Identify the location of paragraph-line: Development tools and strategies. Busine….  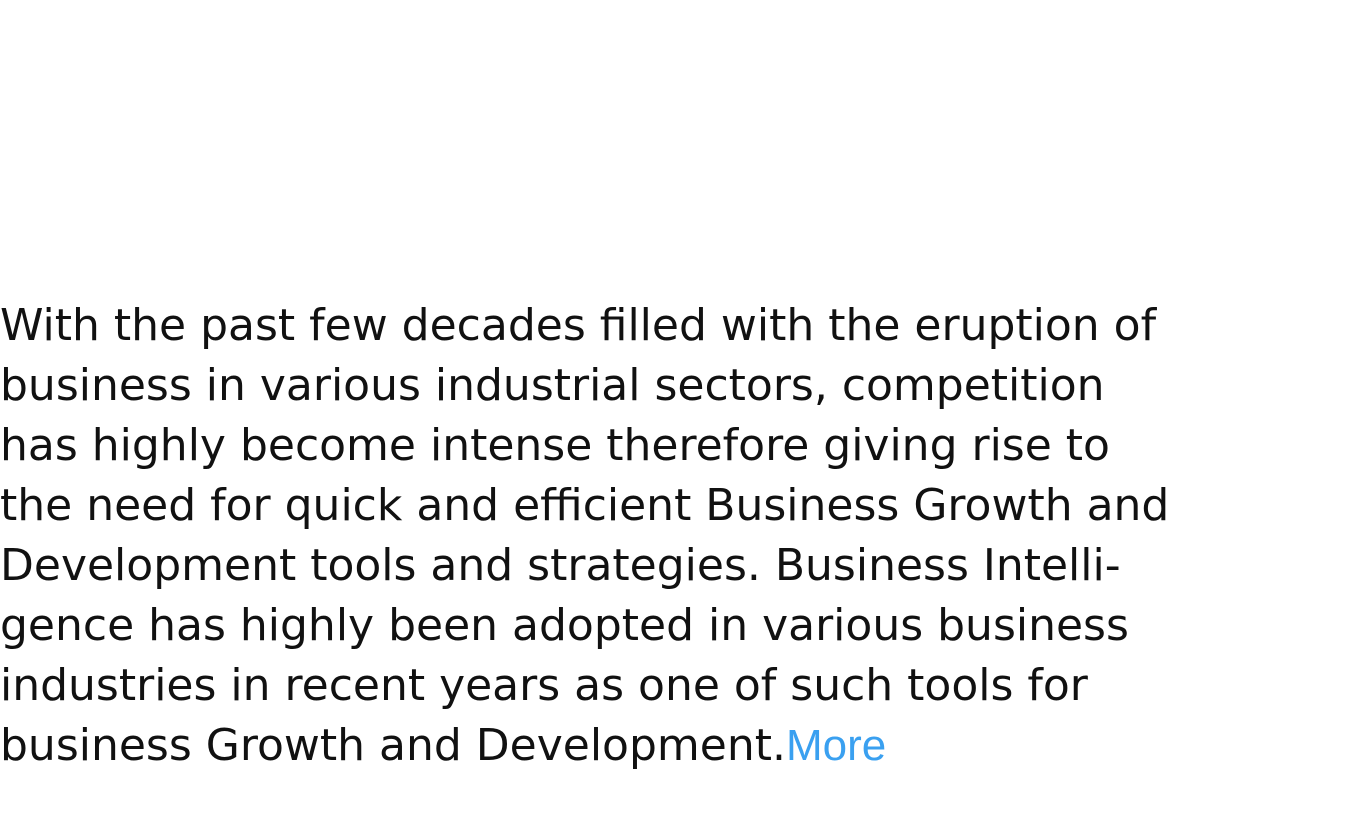
(560, 565).